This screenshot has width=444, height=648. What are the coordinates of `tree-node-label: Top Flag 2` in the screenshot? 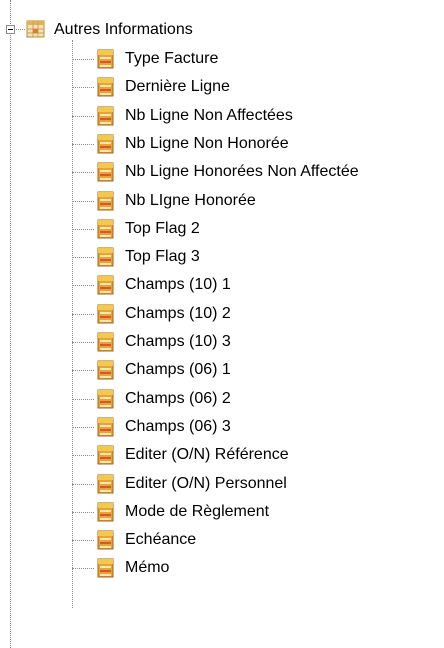 It's located at (162, 228).